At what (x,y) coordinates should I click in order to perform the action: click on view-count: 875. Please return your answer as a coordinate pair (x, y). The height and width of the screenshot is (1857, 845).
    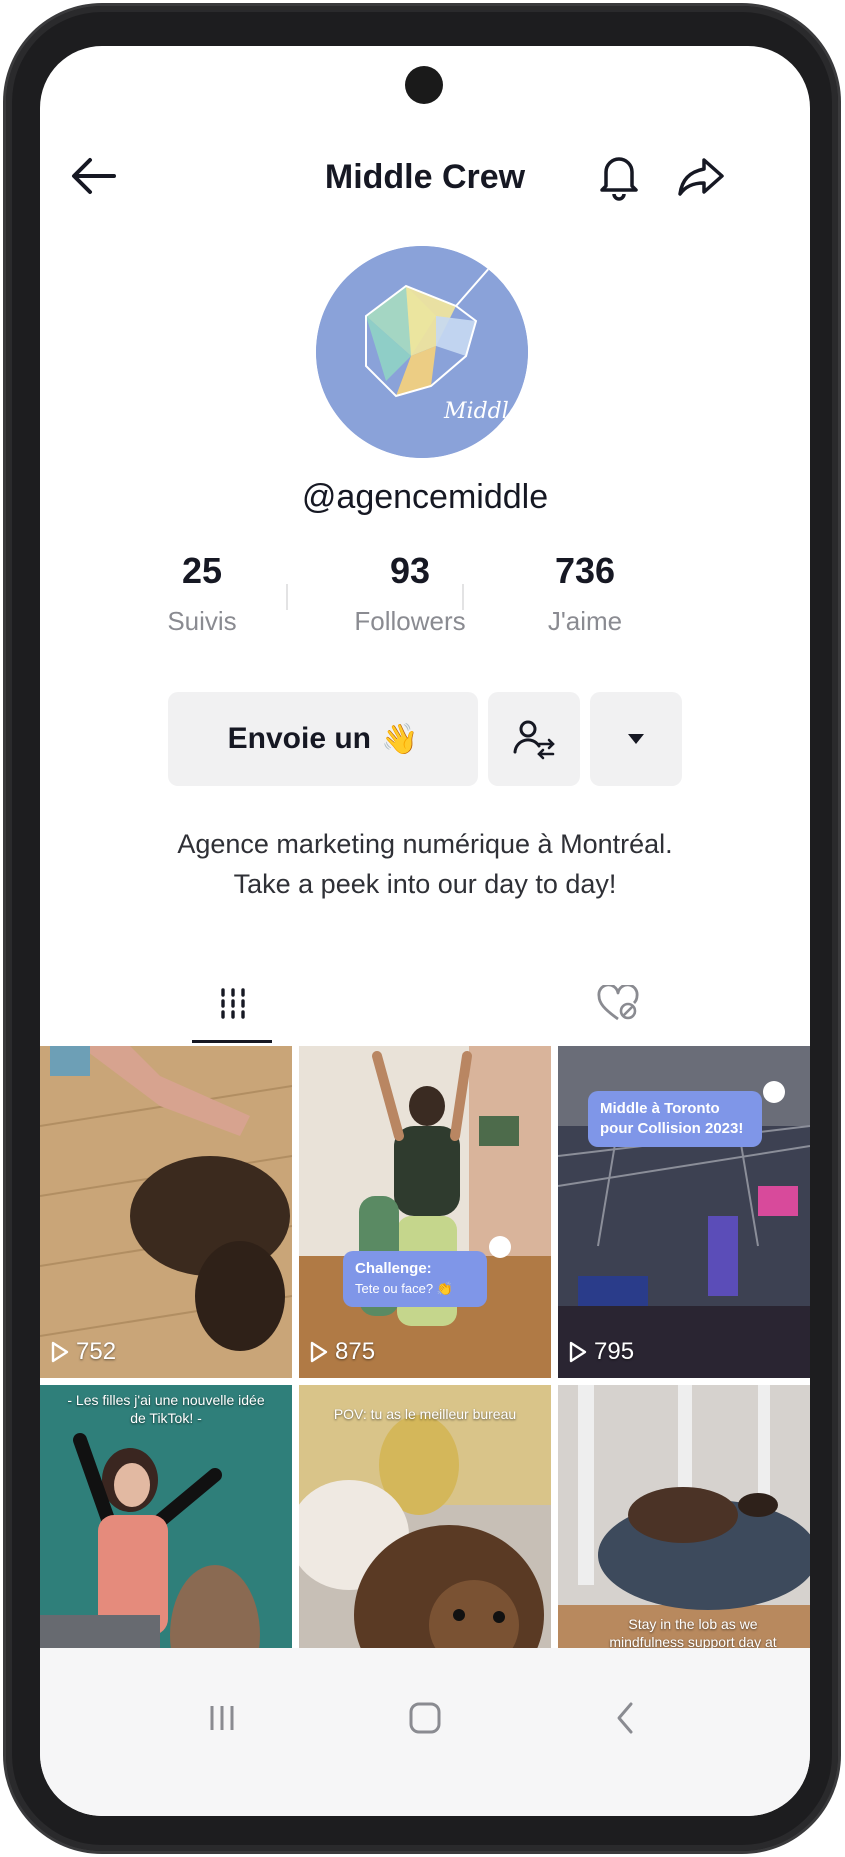
    Looking at the image, I should click on (342, 1352).